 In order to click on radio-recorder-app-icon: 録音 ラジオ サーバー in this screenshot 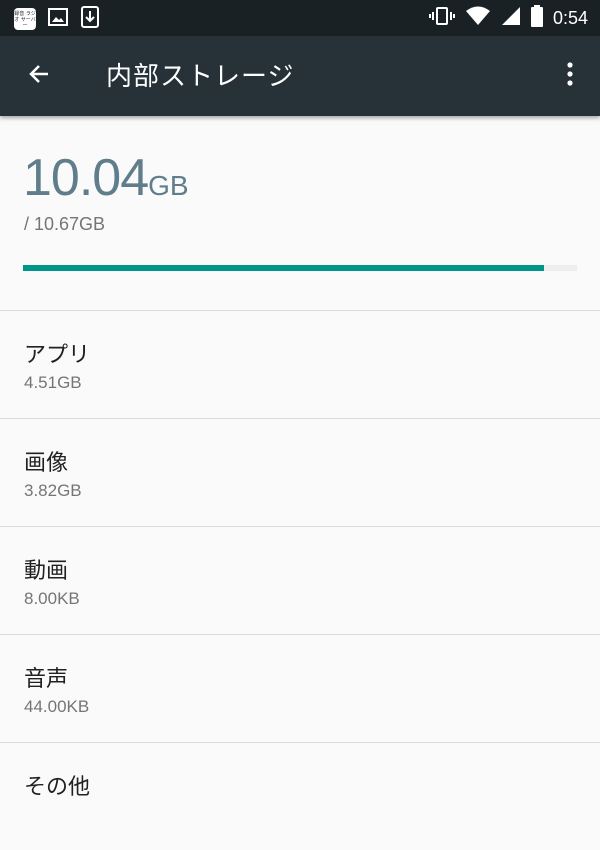, I will do `click(25, 19)`.